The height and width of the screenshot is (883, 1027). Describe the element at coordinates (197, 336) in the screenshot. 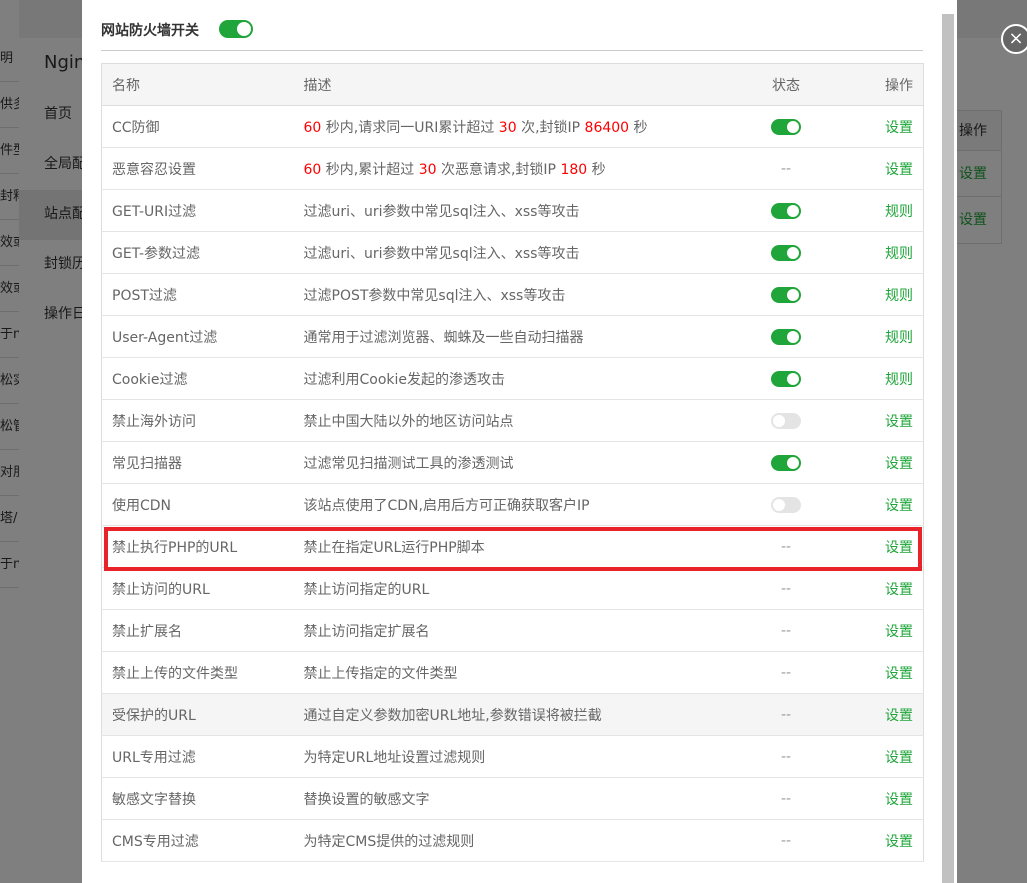

I see `rule-name: User-Agent过滤` at that location.